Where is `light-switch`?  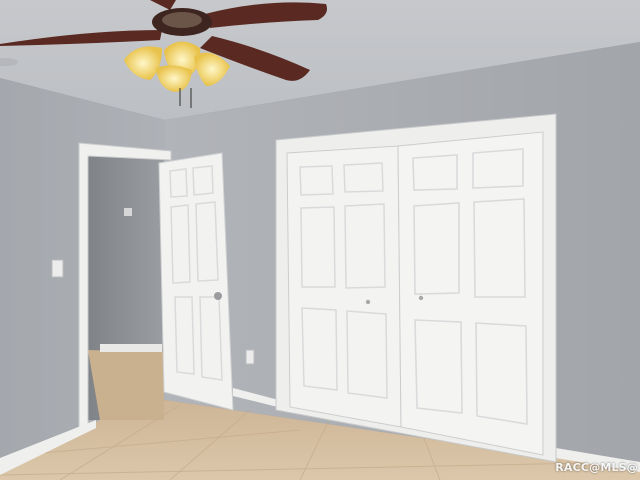
light-switch is located at coordinates (57, 268).